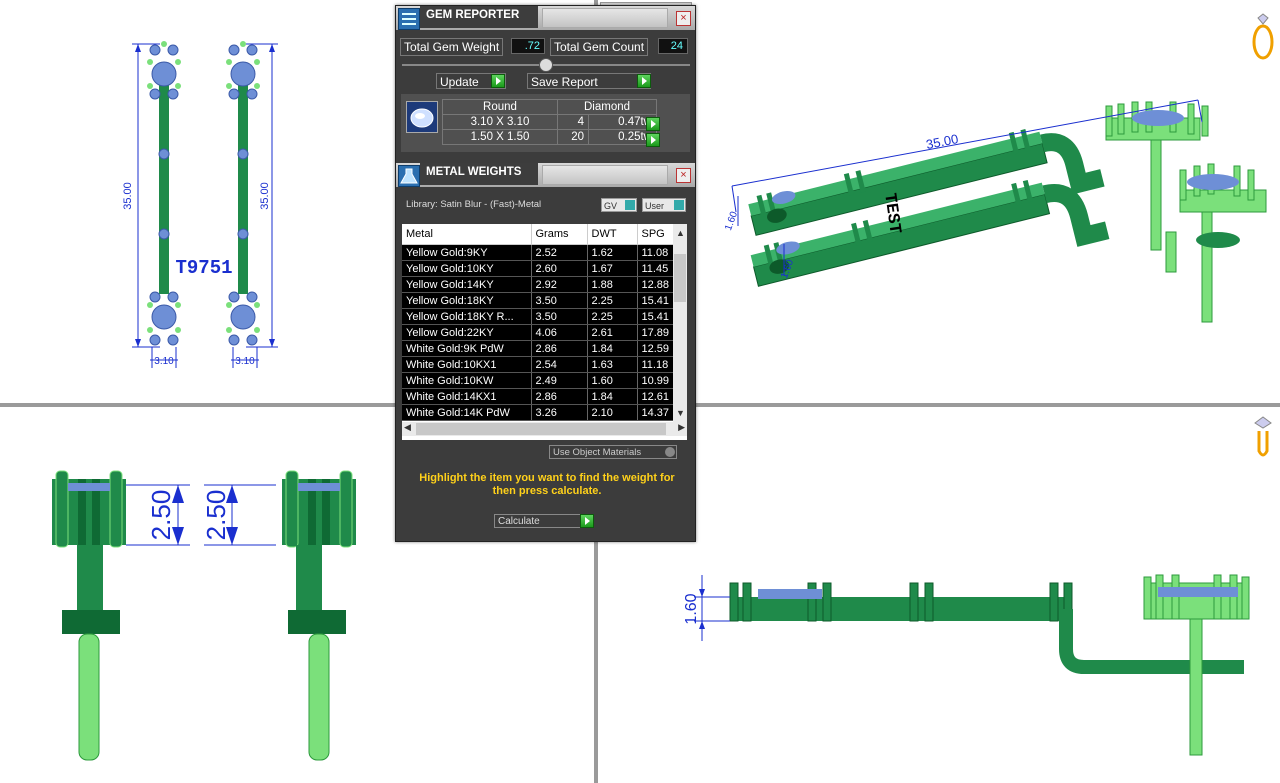  Describe the element at coordinates (559, 234) in the screenshot. I see `col-grams: Grams` at that location.